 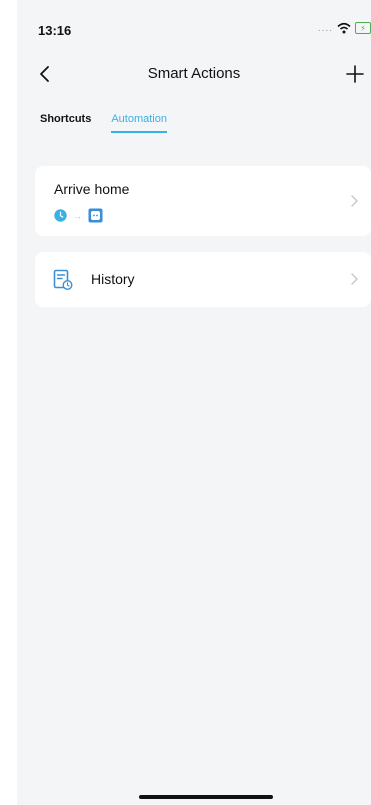 I want to click on automation-flow: →, so click(x=78, y=215).